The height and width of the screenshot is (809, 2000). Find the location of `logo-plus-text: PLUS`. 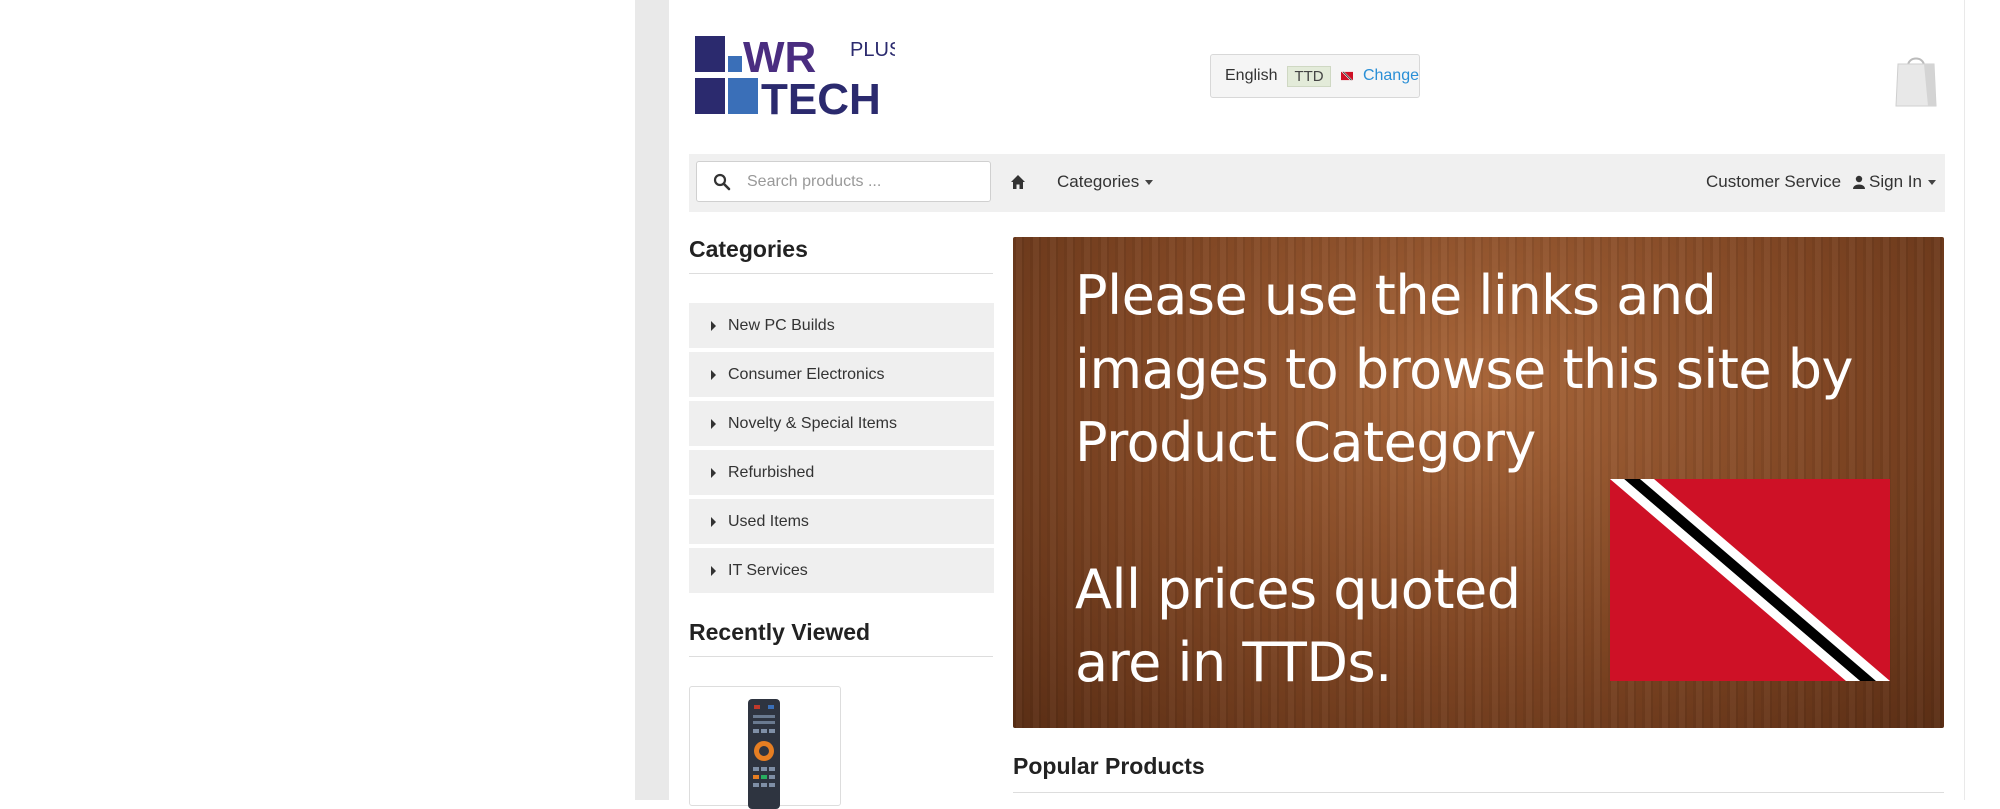

logo-plus-text: PLUS is located at coordinates (872, 50).